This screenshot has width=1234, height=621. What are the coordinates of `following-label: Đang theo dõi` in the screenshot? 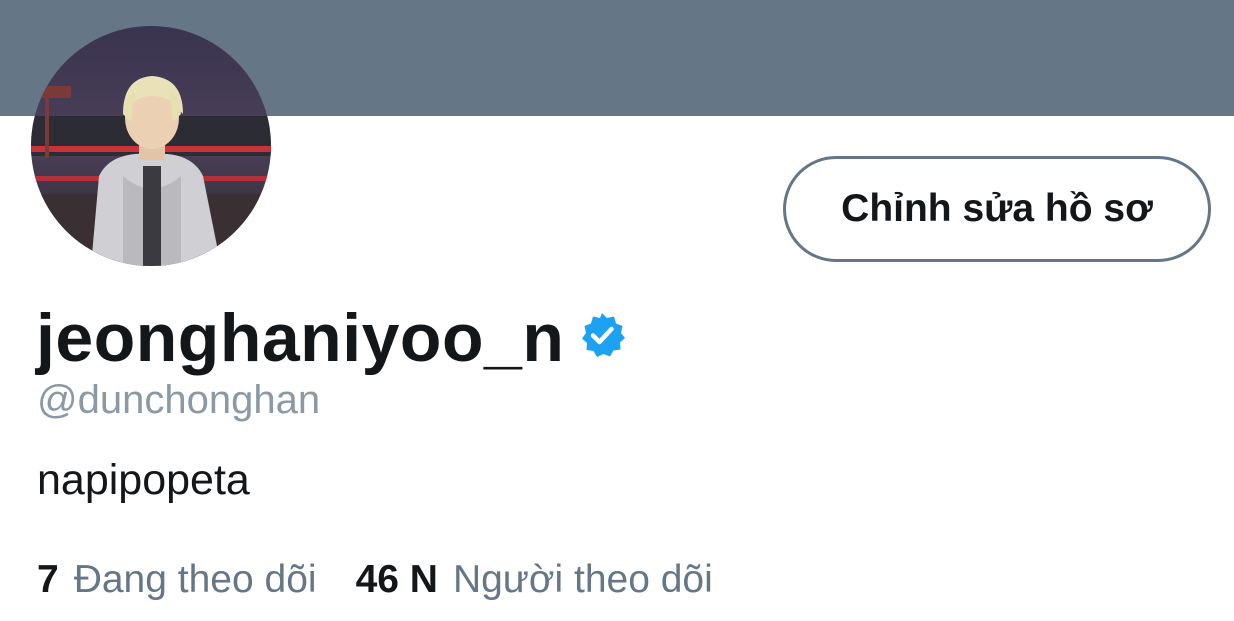 It's located at (195, 579).